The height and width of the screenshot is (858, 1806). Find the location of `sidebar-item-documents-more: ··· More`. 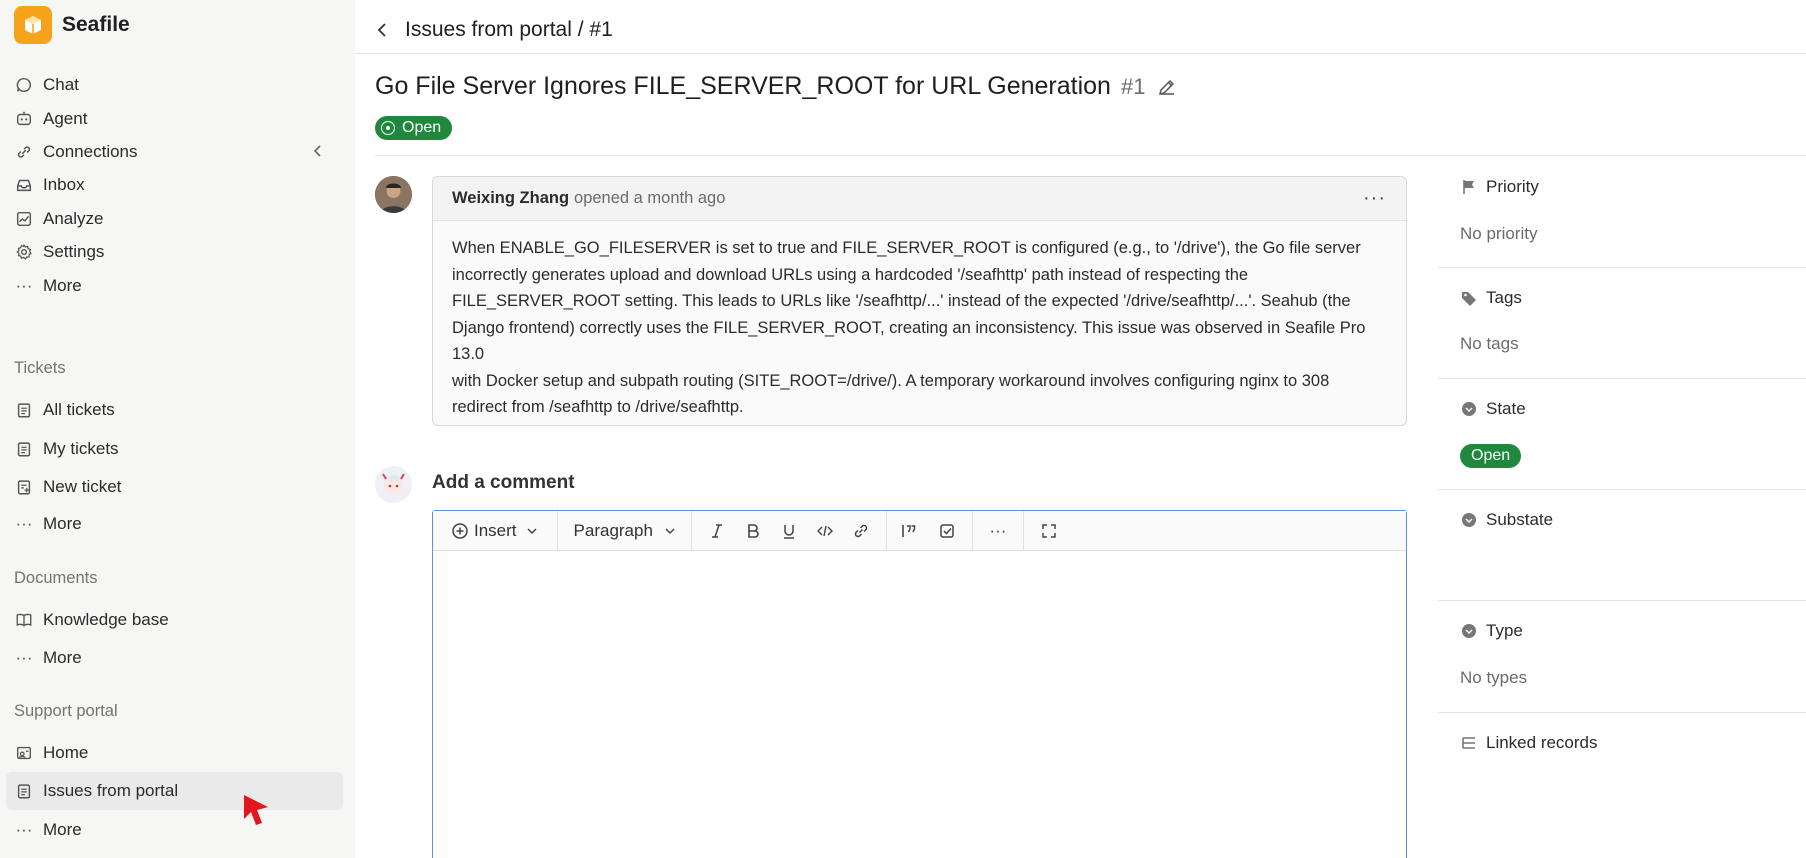

sidebar-item-documents-more: ··· More is located at coordinates (174, 658).